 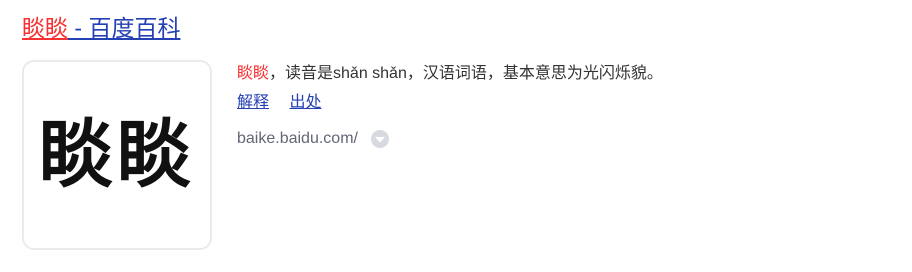 I want to click on result-thumbnail: 睒睒, so click(x=117, y=155).